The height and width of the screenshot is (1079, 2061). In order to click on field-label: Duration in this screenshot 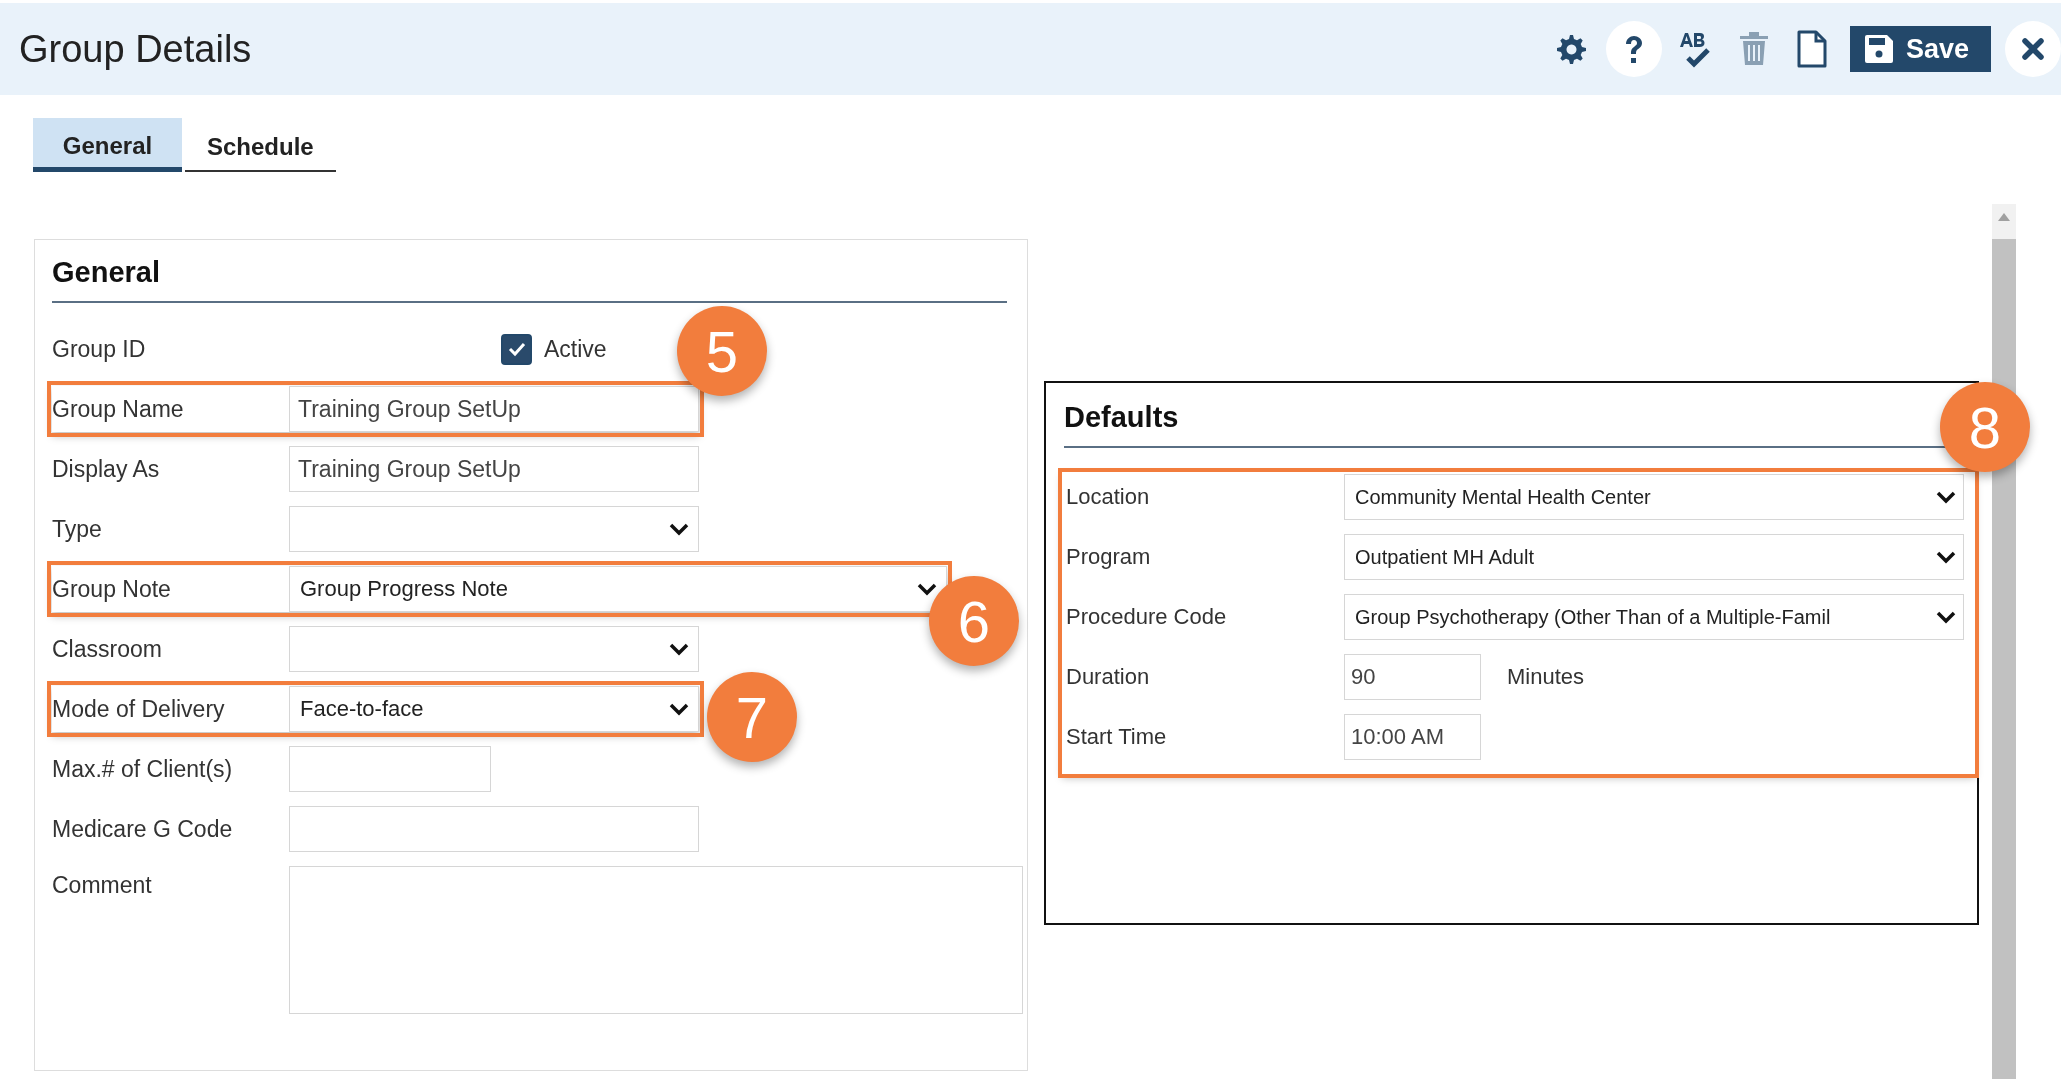, I will do `click(1108, 677)`.